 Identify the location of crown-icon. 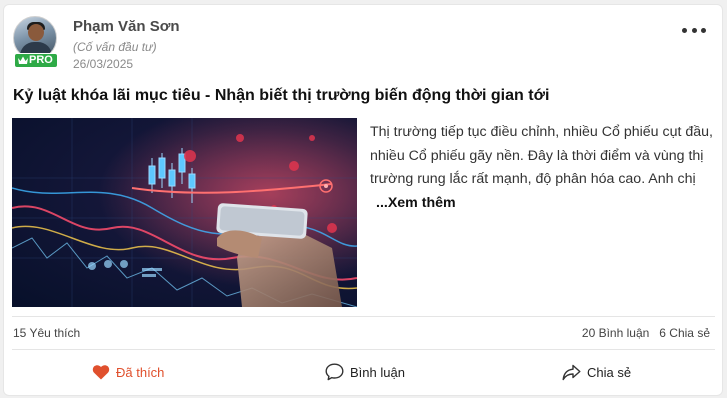
(23, 60).